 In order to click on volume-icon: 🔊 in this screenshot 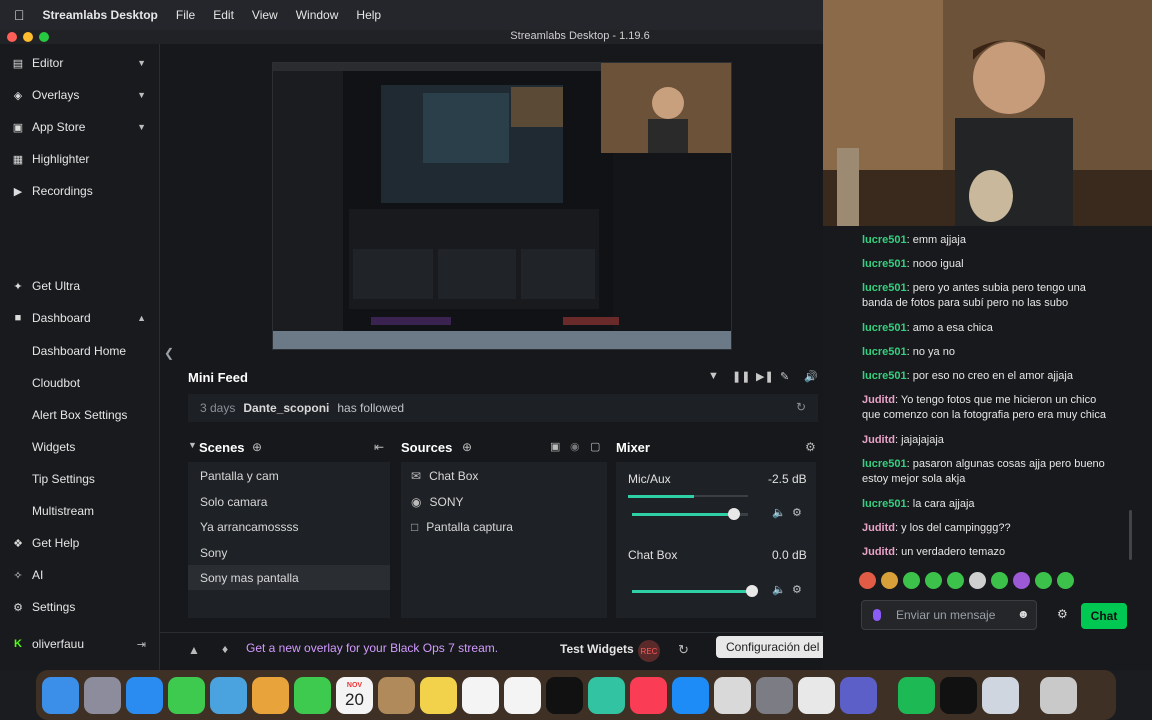, I will do `click(811, 376)`.